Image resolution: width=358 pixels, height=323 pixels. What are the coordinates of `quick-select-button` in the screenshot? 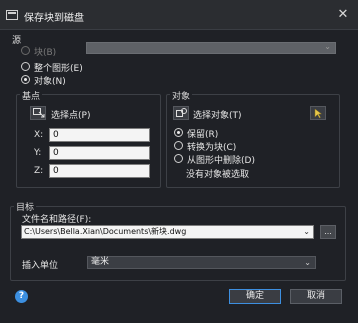 It's located at (318, 113).